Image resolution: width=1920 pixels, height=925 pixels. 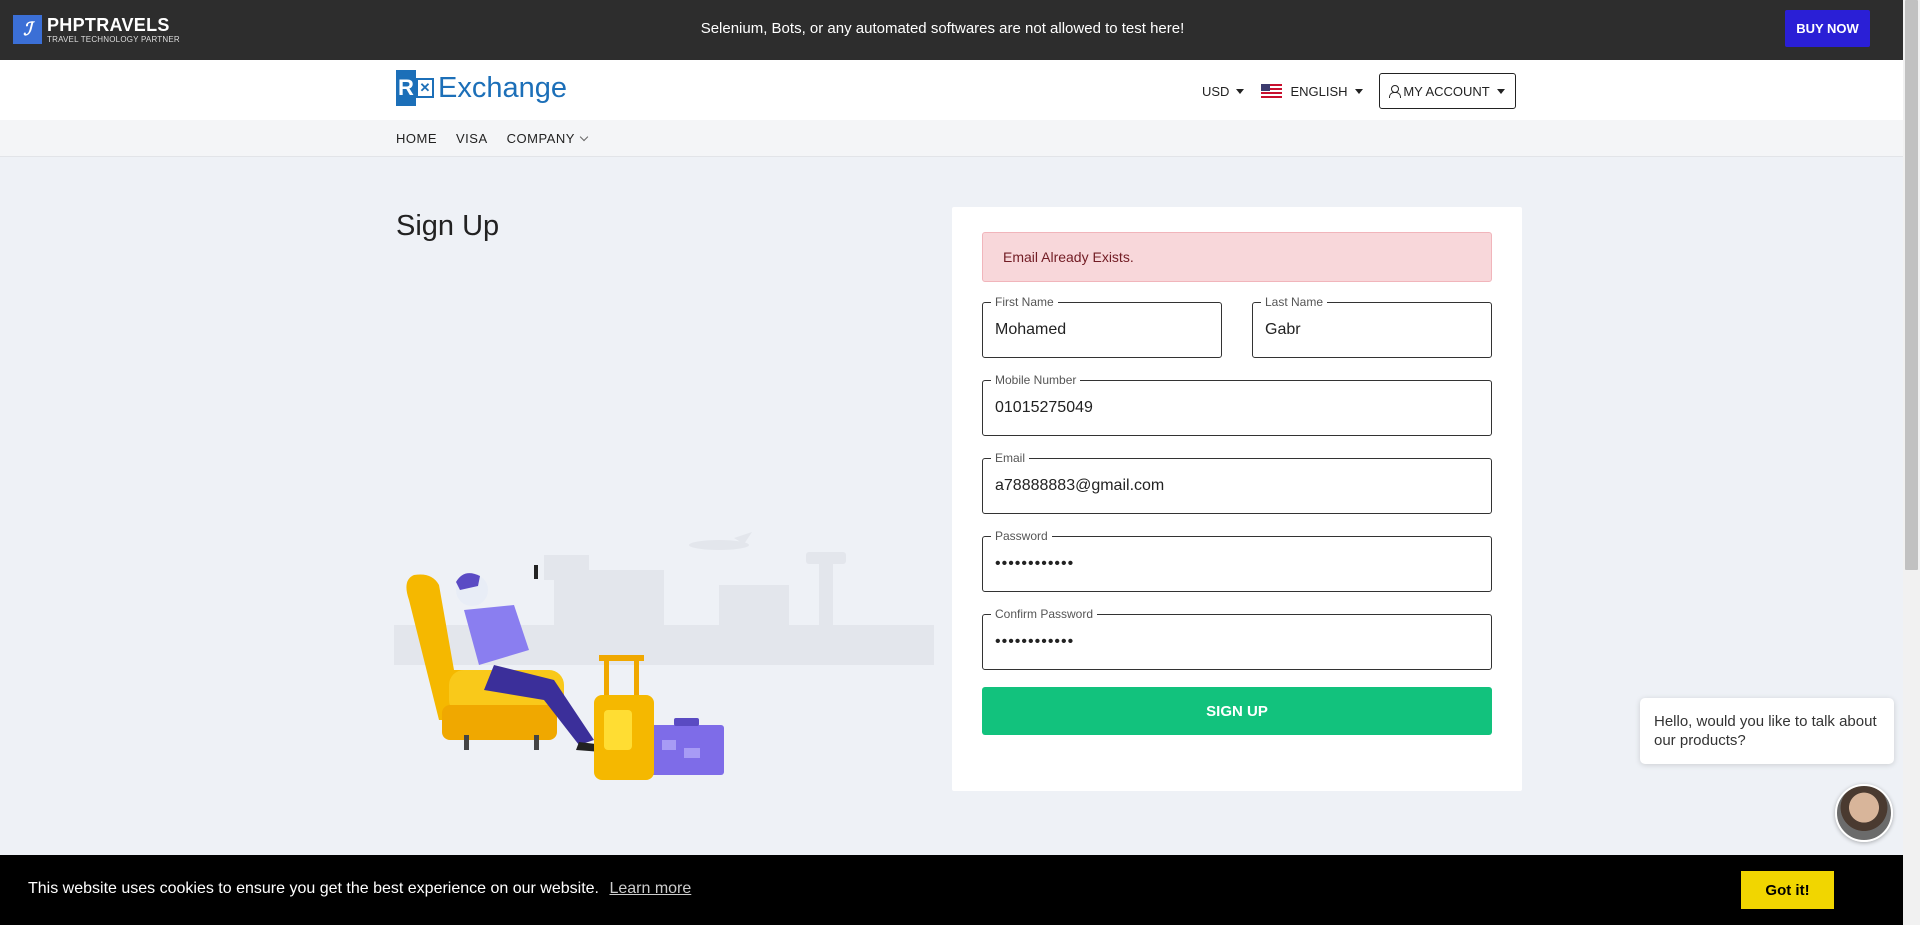 I want to click on got-it-button: Got it!, so click(x=1787, y=890).